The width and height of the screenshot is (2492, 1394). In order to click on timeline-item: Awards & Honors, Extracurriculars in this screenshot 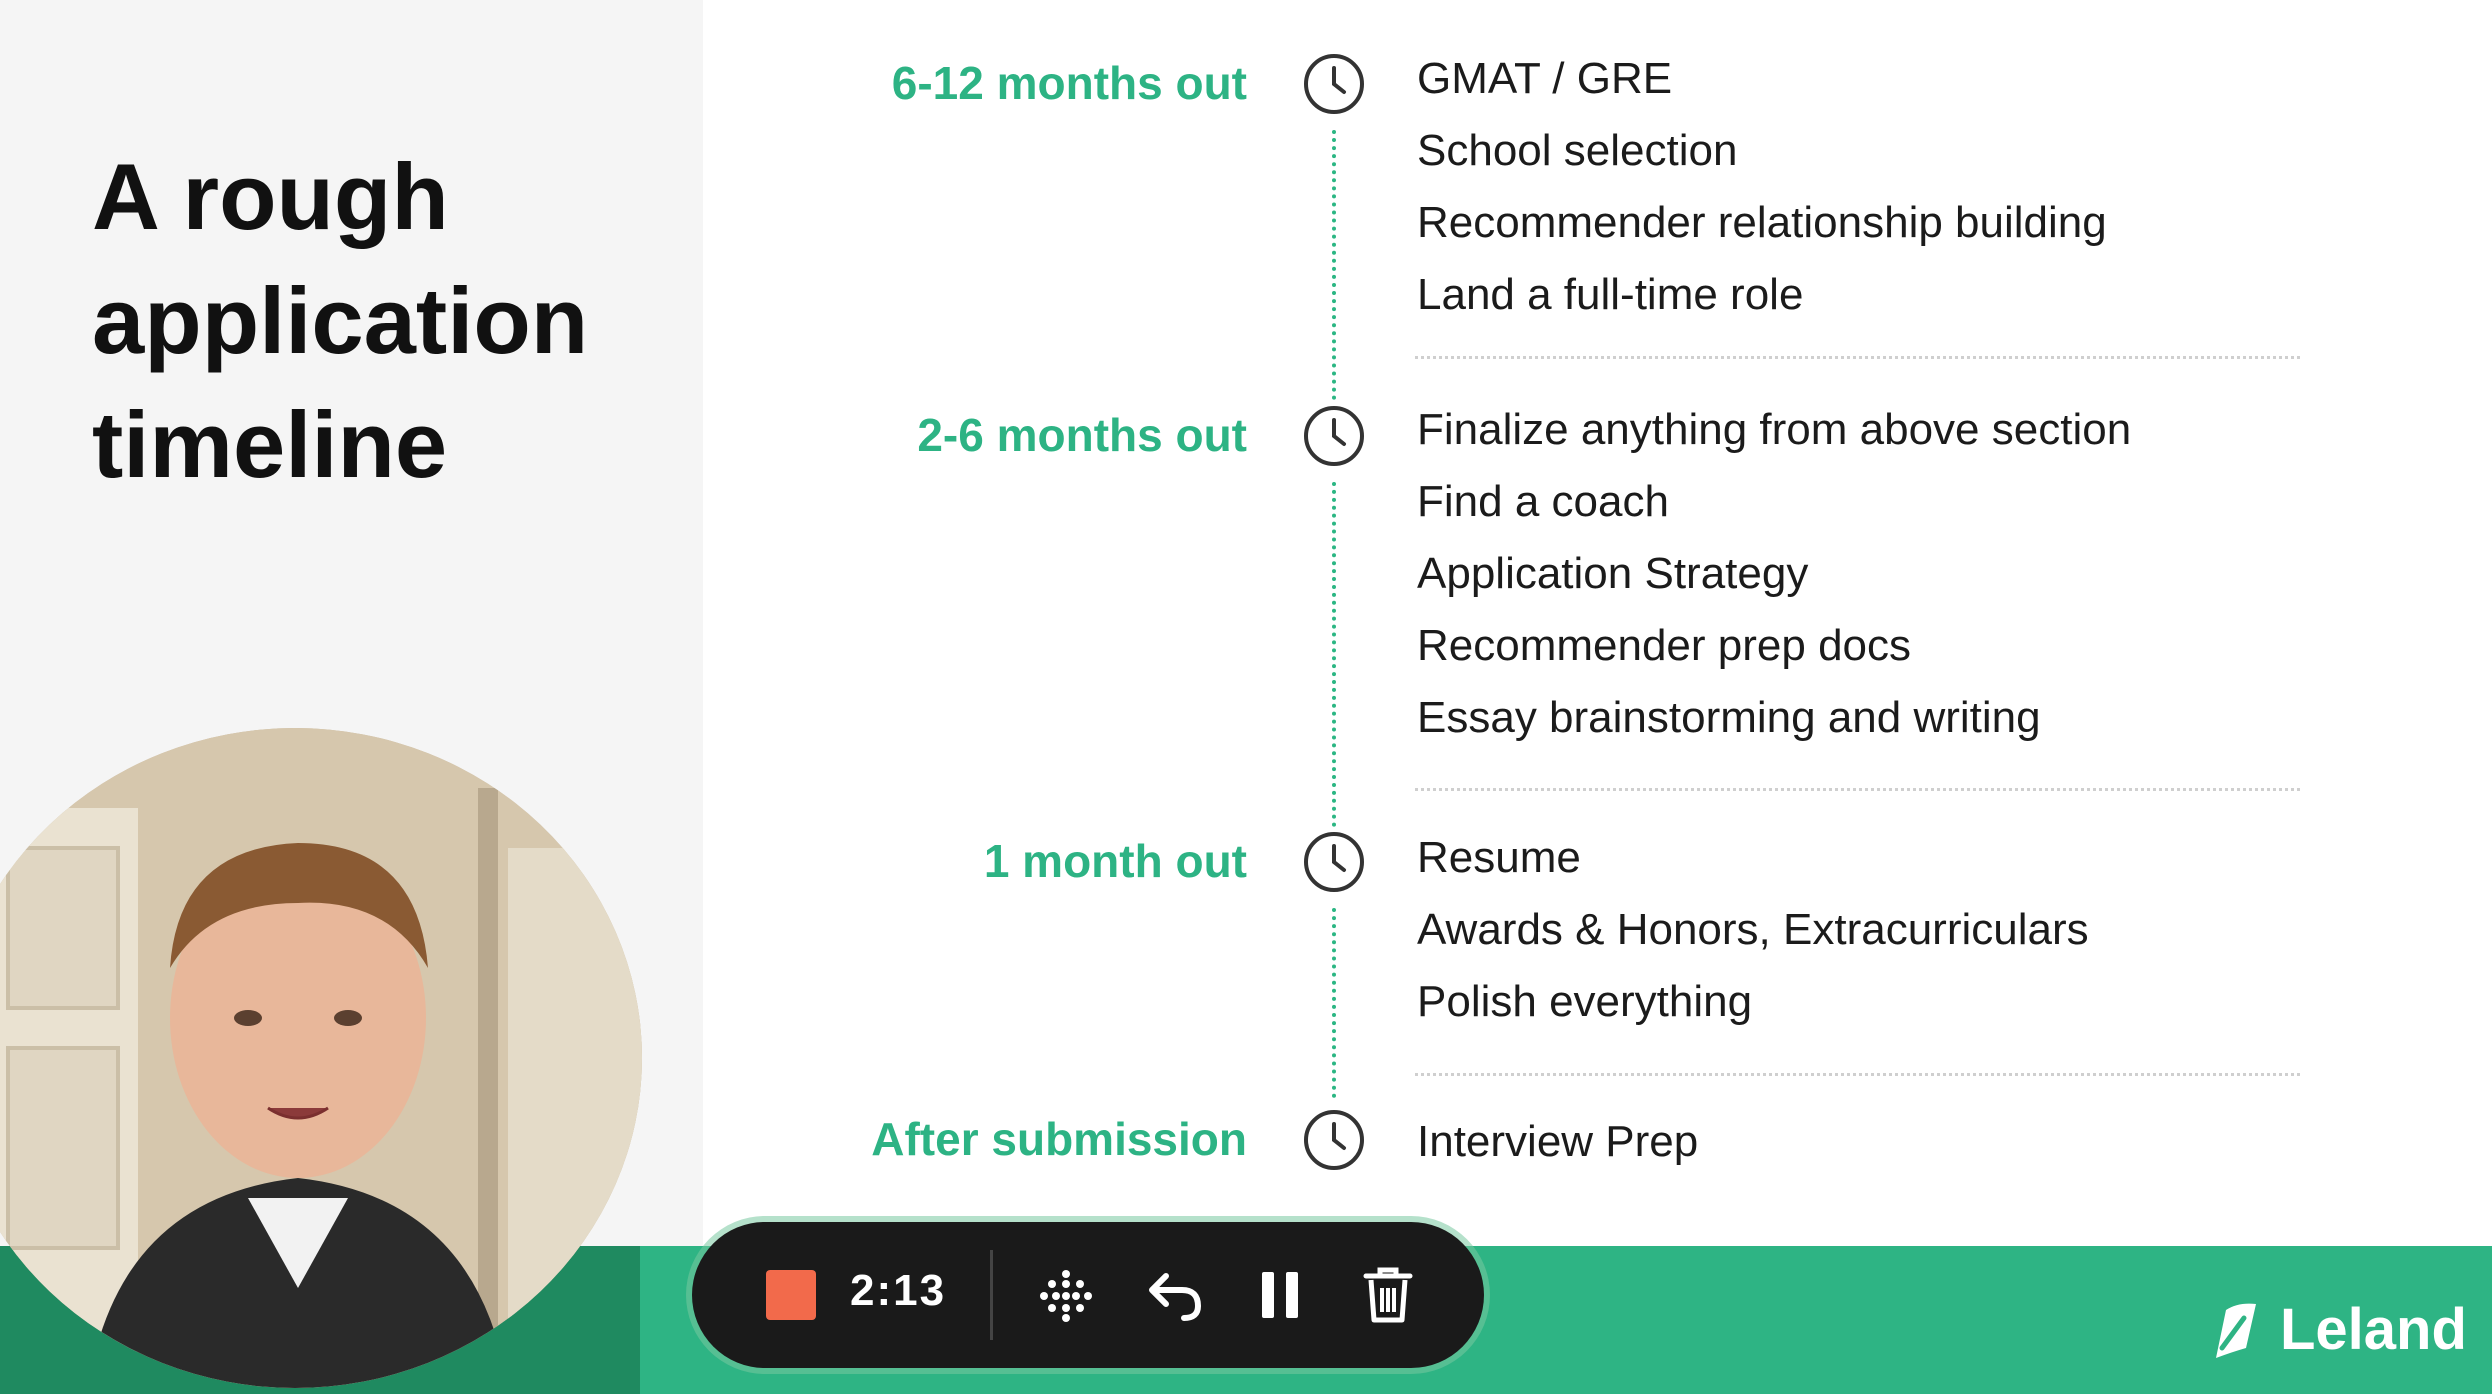, I will do `click(1753, 929)`.